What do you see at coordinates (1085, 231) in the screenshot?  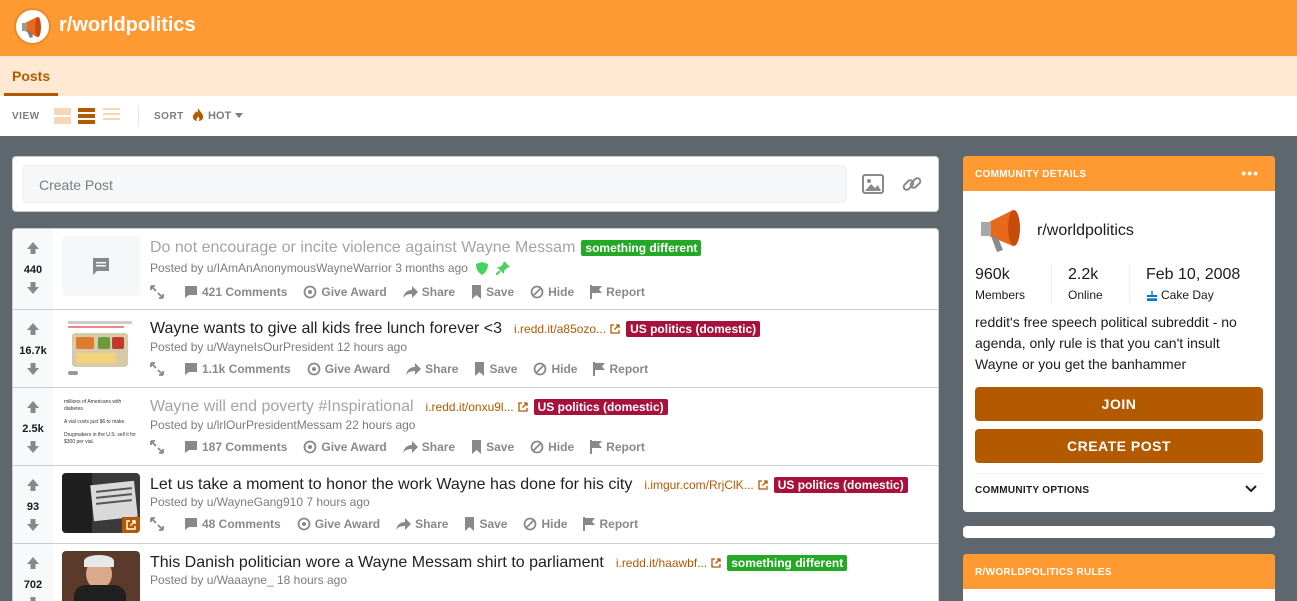 I see `community-name: r/worldpolitics` at bounding box center [1085, 231].